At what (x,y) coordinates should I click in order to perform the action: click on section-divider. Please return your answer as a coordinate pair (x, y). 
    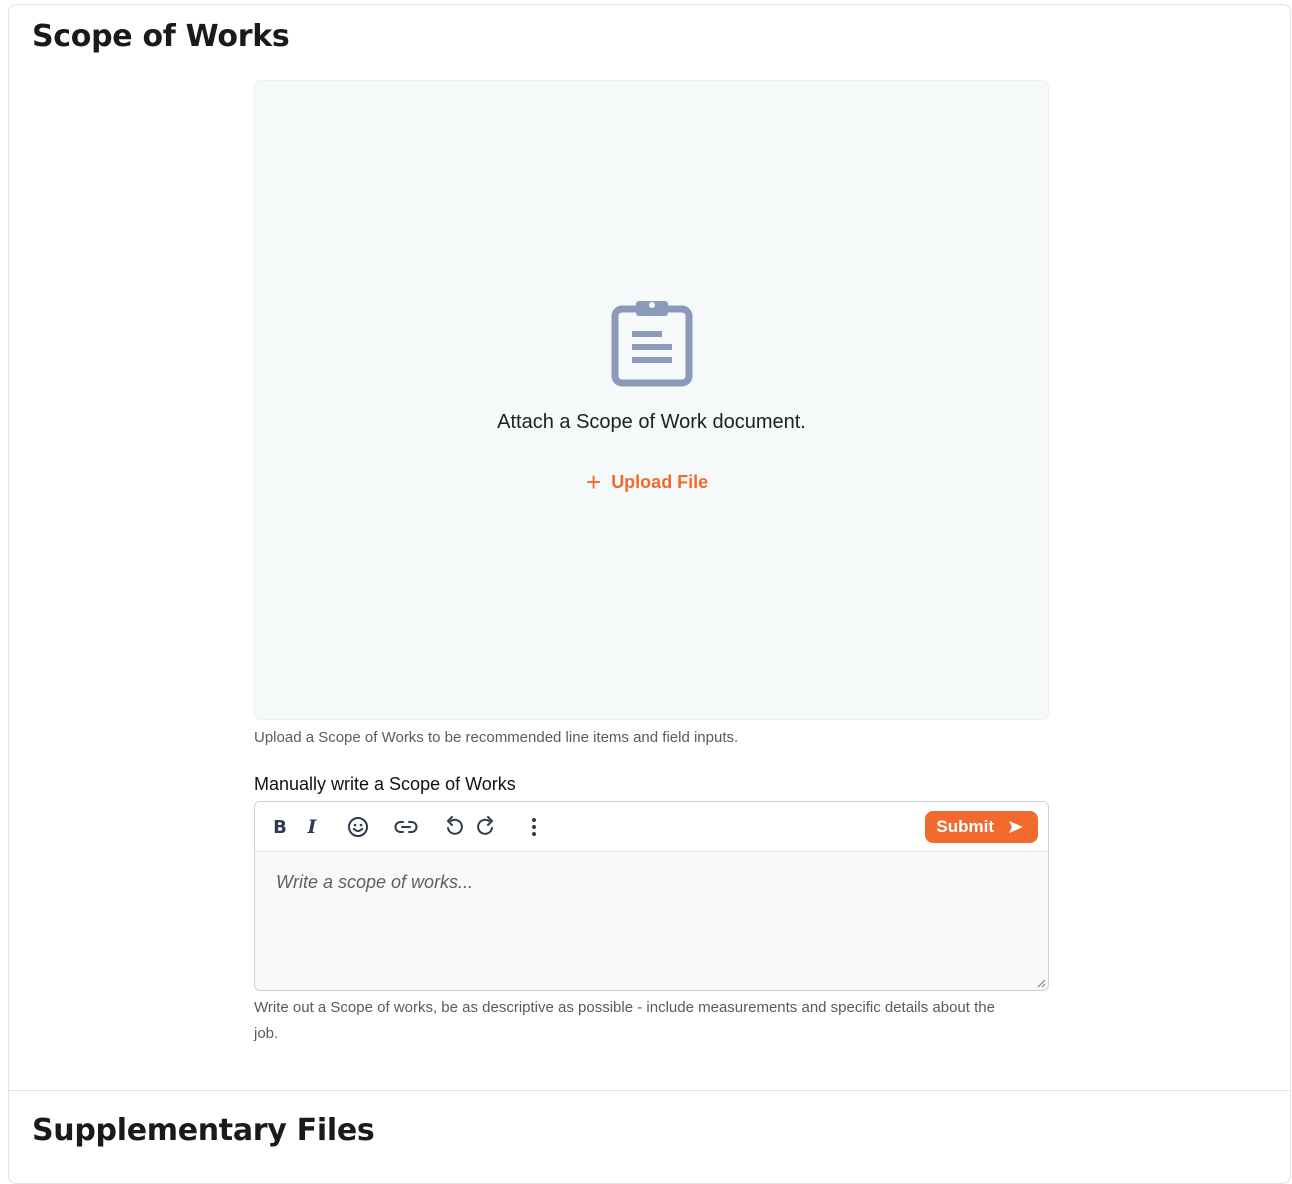
    Looking at the image, I should click on (649, 1090).